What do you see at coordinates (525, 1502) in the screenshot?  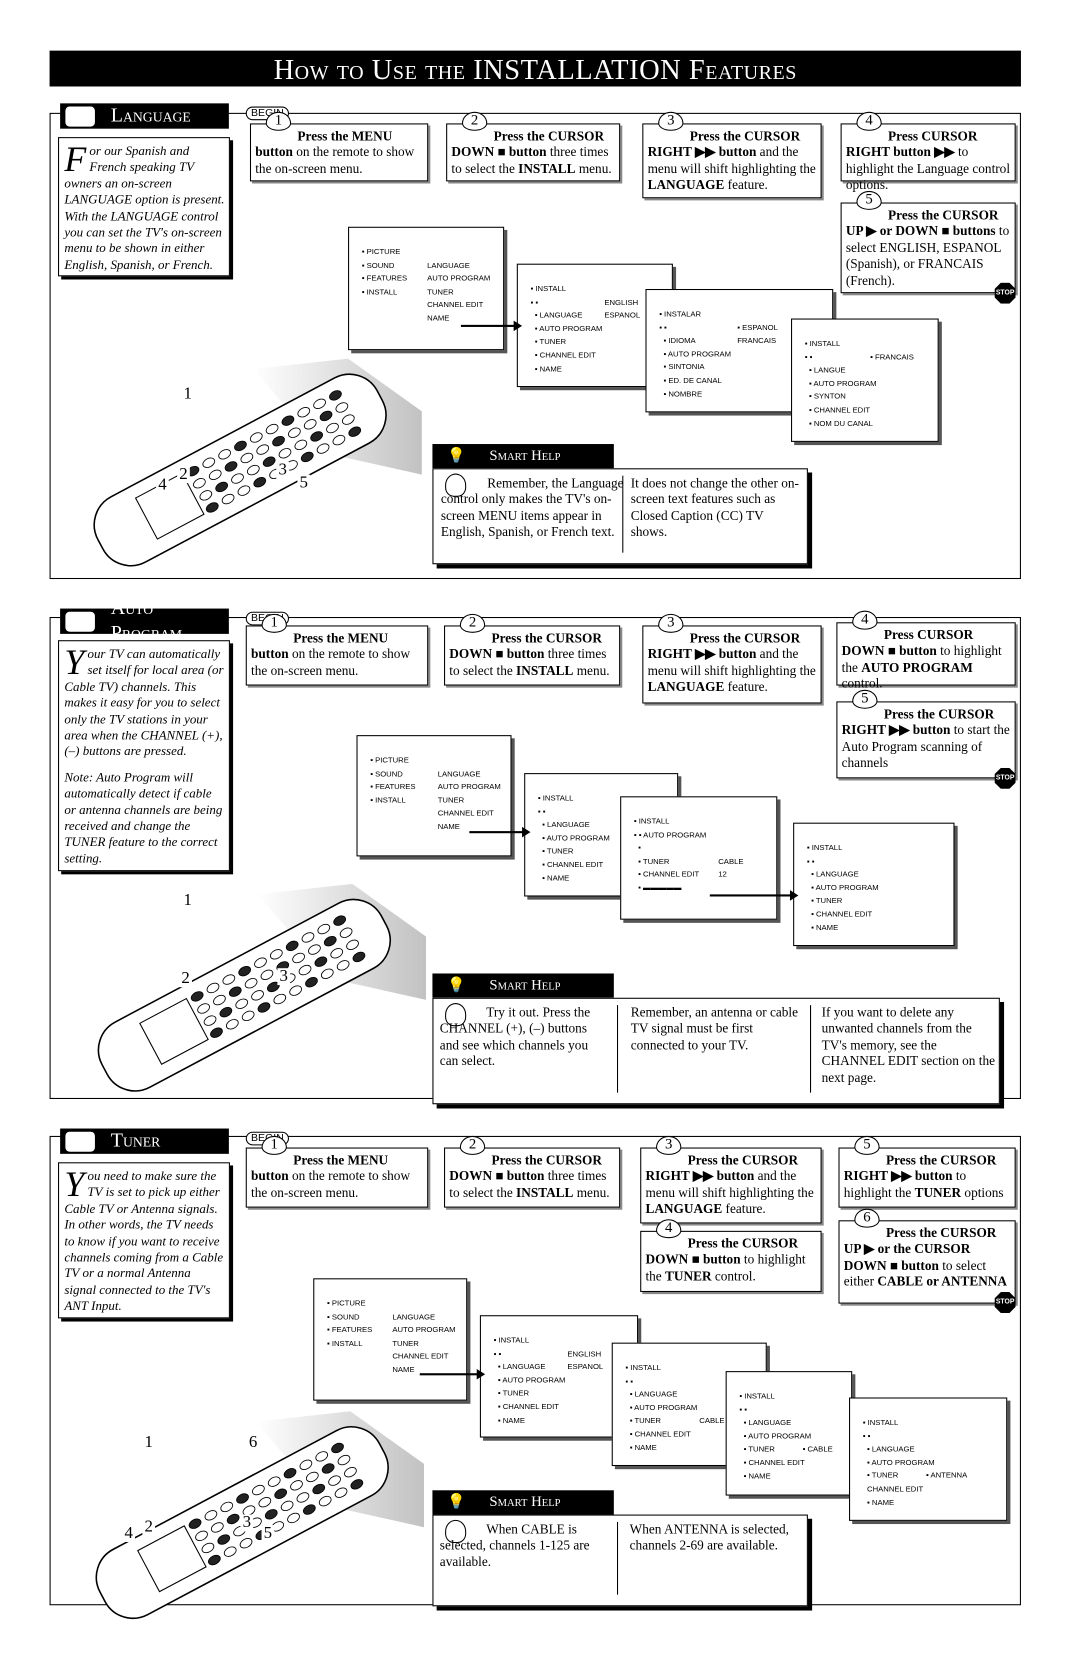 I see `smart-help-title-text: Smart Help` at bounding box center [525, 1502].